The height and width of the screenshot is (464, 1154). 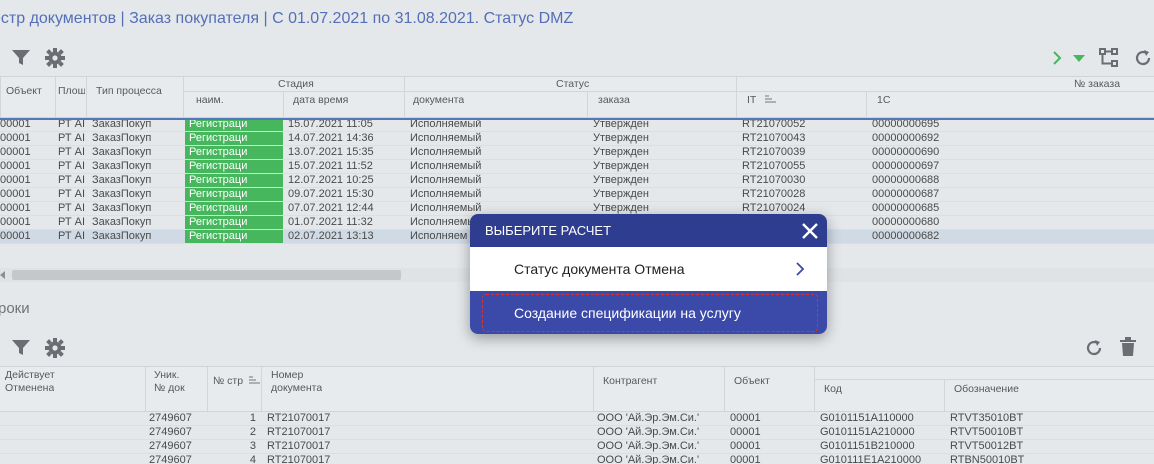 I want to click on dialog-option-create-spec: Создание спецификации на услугу, so click(x=648, y=312).